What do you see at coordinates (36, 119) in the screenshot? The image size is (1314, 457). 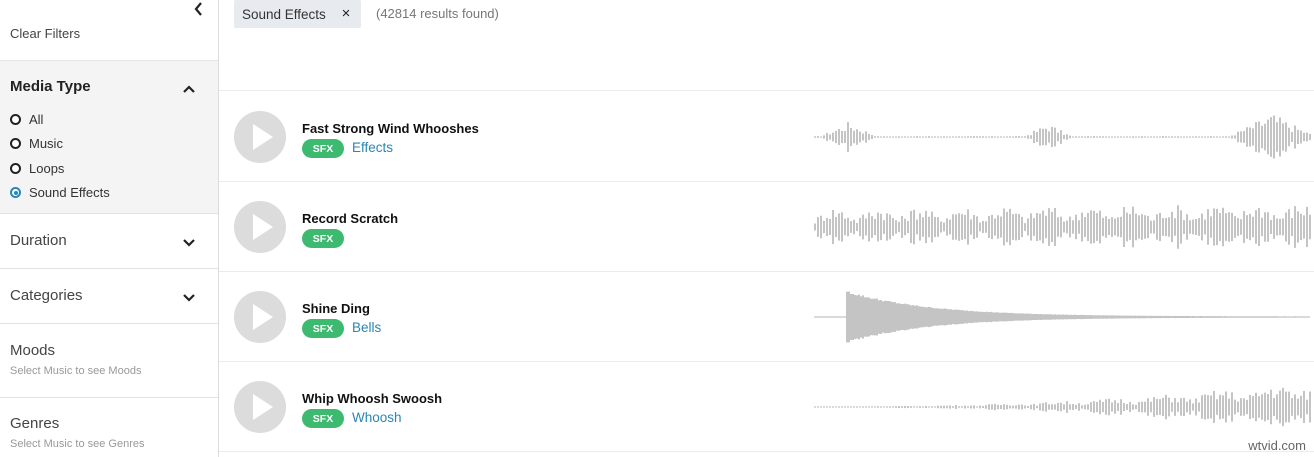 I see `radio-label: All` at bounding box center [36, 119].